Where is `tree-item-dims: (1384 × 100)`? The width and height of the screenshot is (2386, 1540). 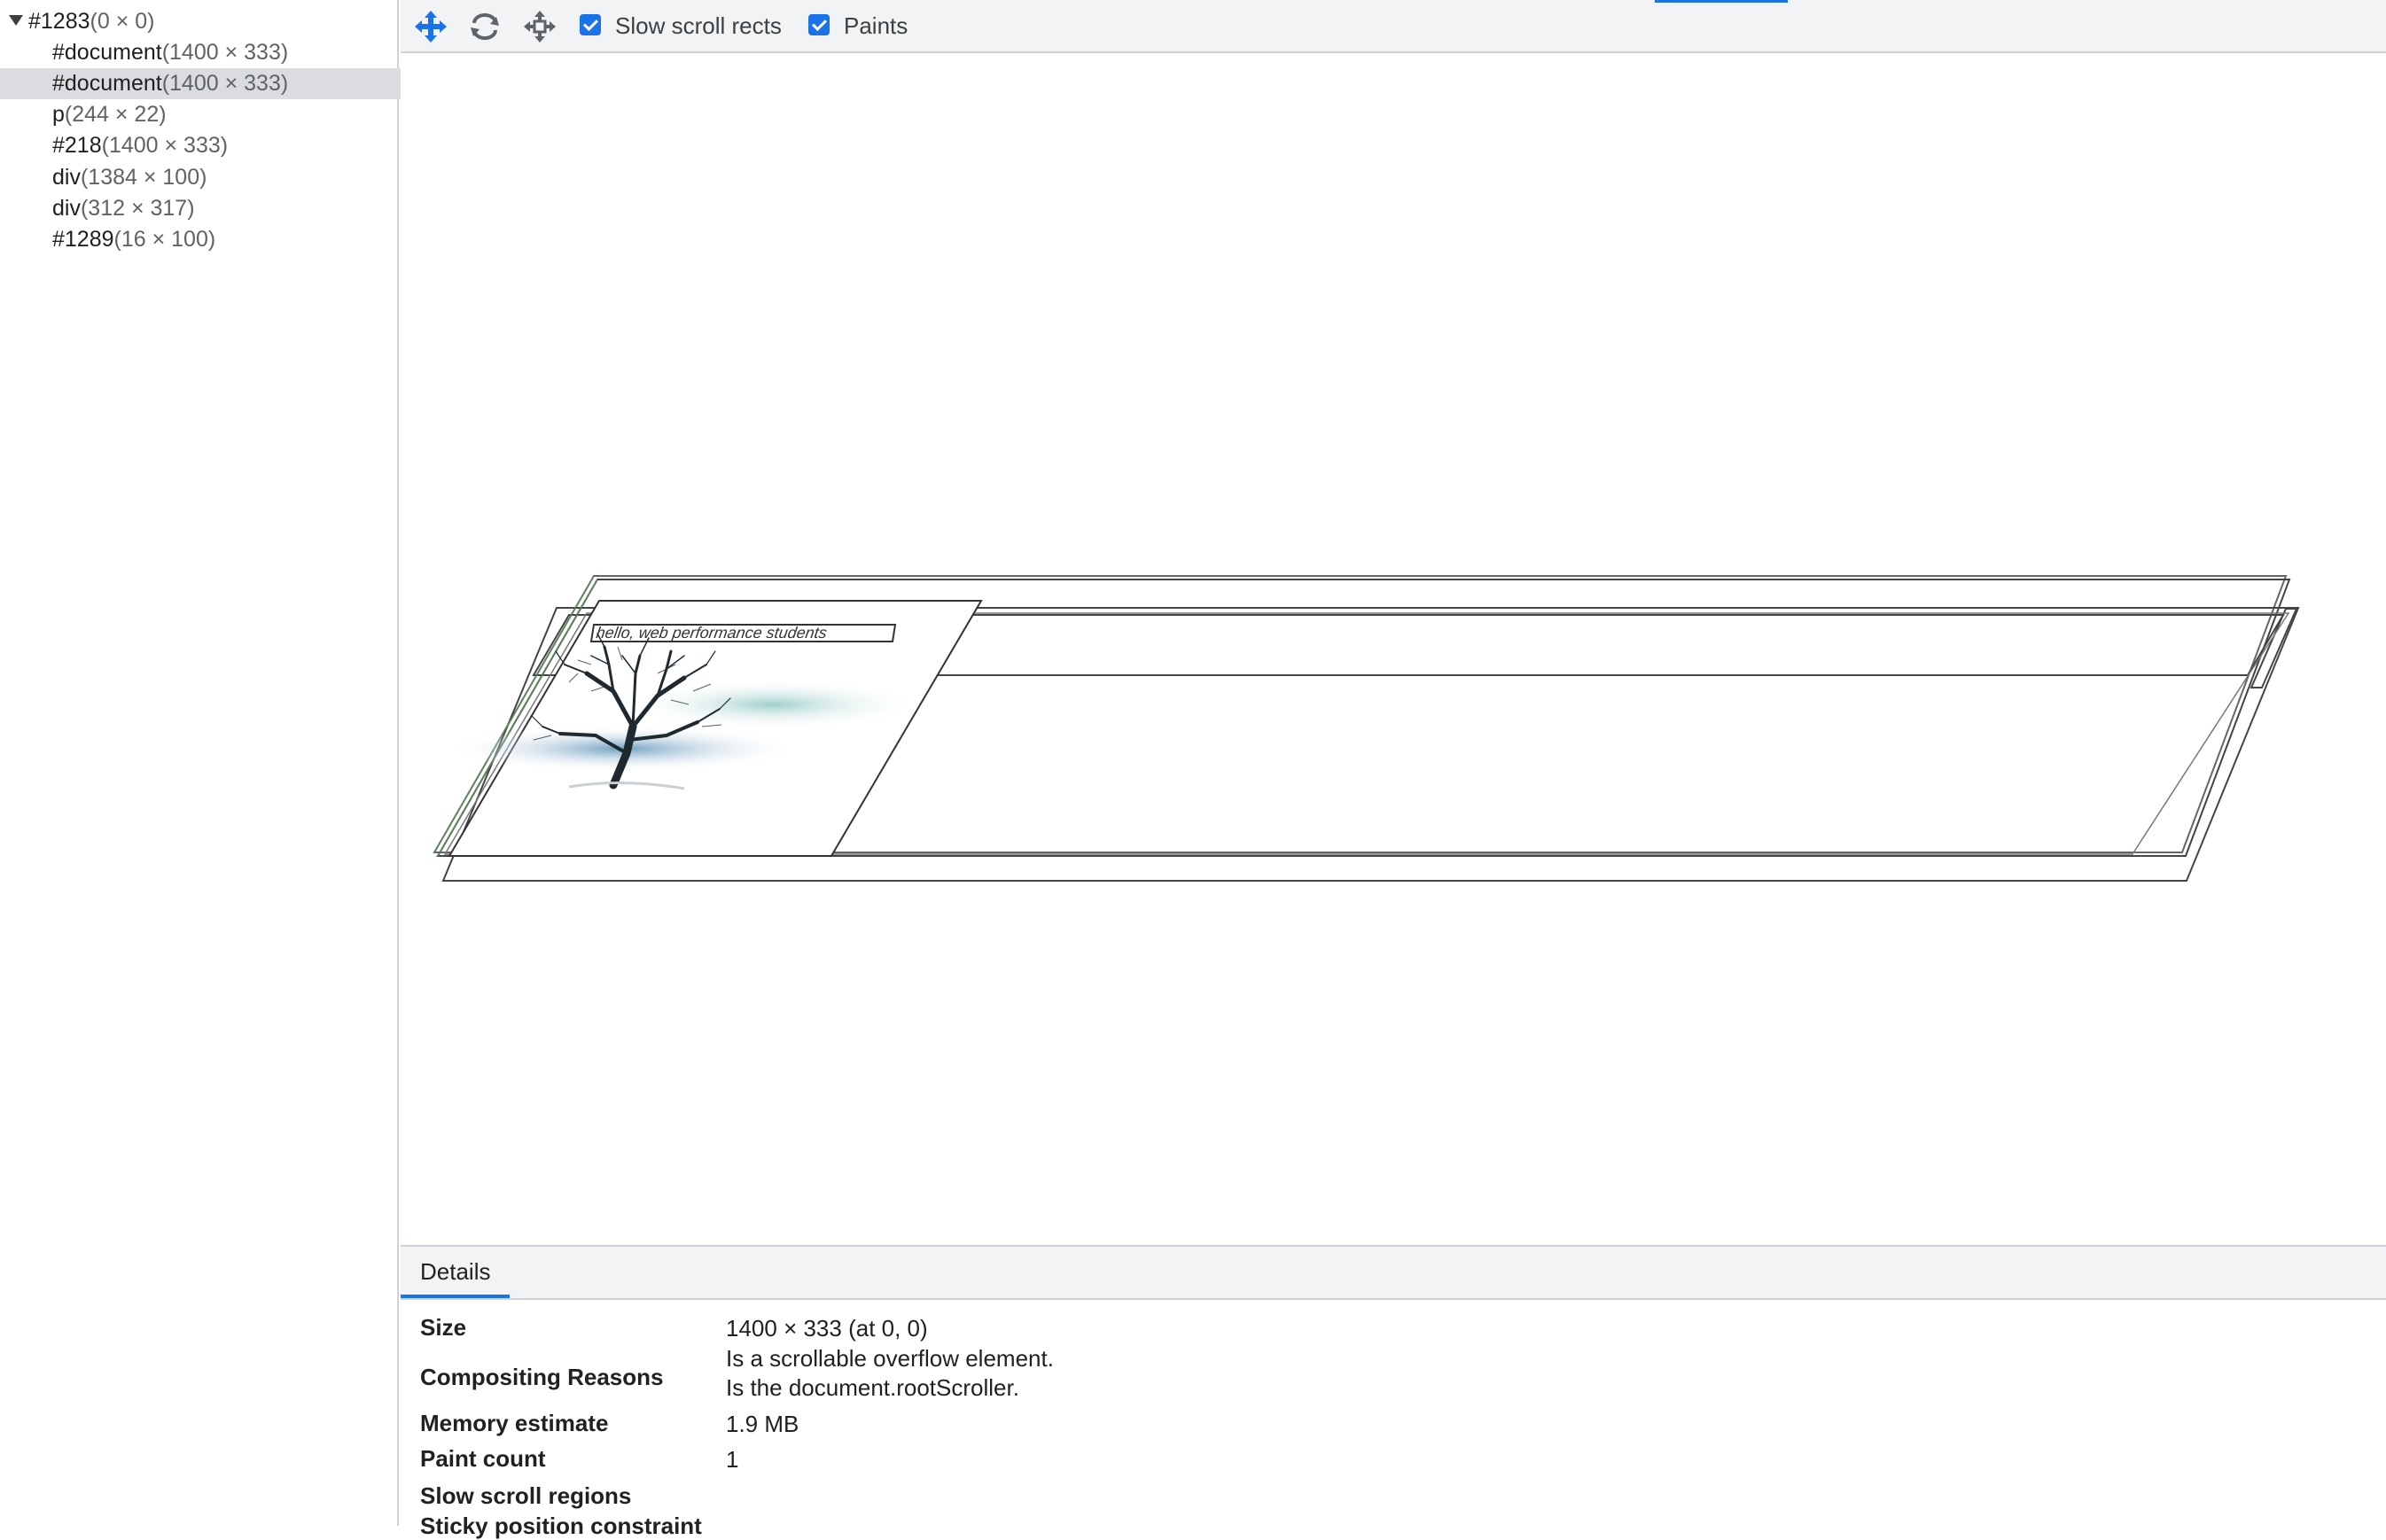 tree-item-dims: (1384 × 100) is located at coordinates (143, 177).